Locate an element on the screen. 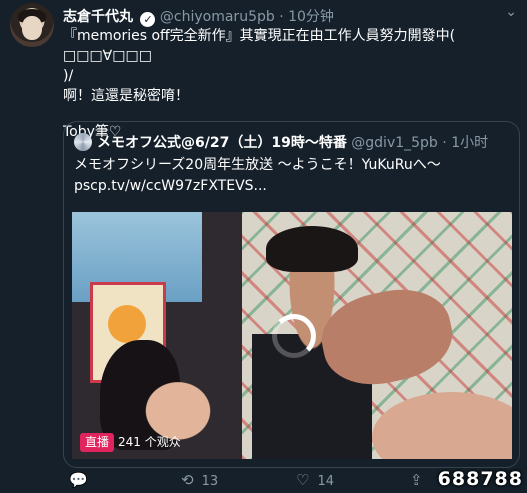  quote-author-name: メモオフ公式@6/27（土）19時～特番 is located at coordinates (222, 143).